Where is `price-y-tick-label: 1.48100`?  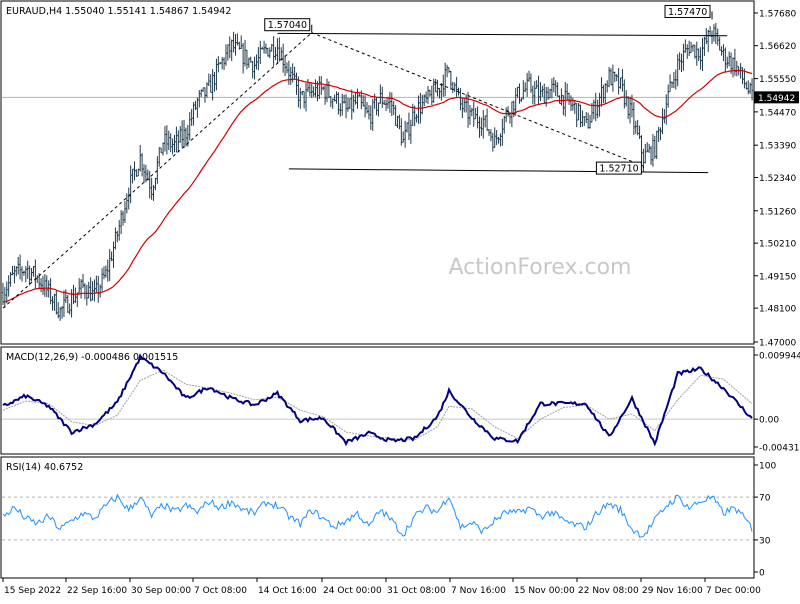 price-y-tick-label: 1.48100 is located at coordinates (777, 310).